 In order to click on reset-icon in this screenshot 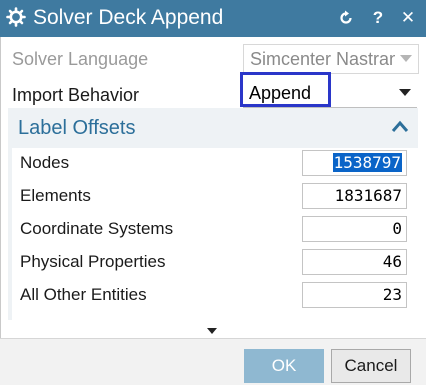, I will do `click(346, 17)`.